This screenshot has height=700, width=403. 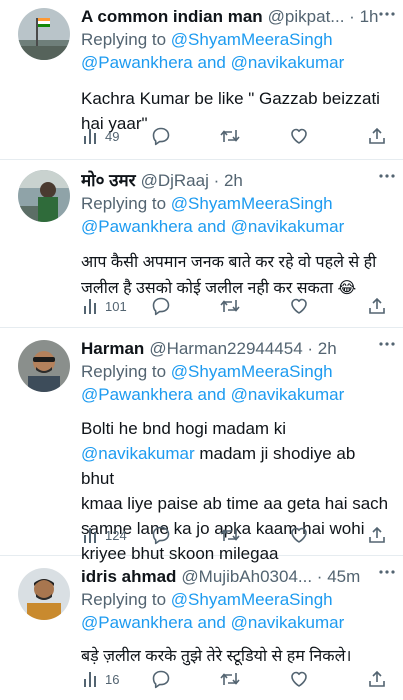 I want to click on tweet-actions: 101, so click(x=237, y=306).